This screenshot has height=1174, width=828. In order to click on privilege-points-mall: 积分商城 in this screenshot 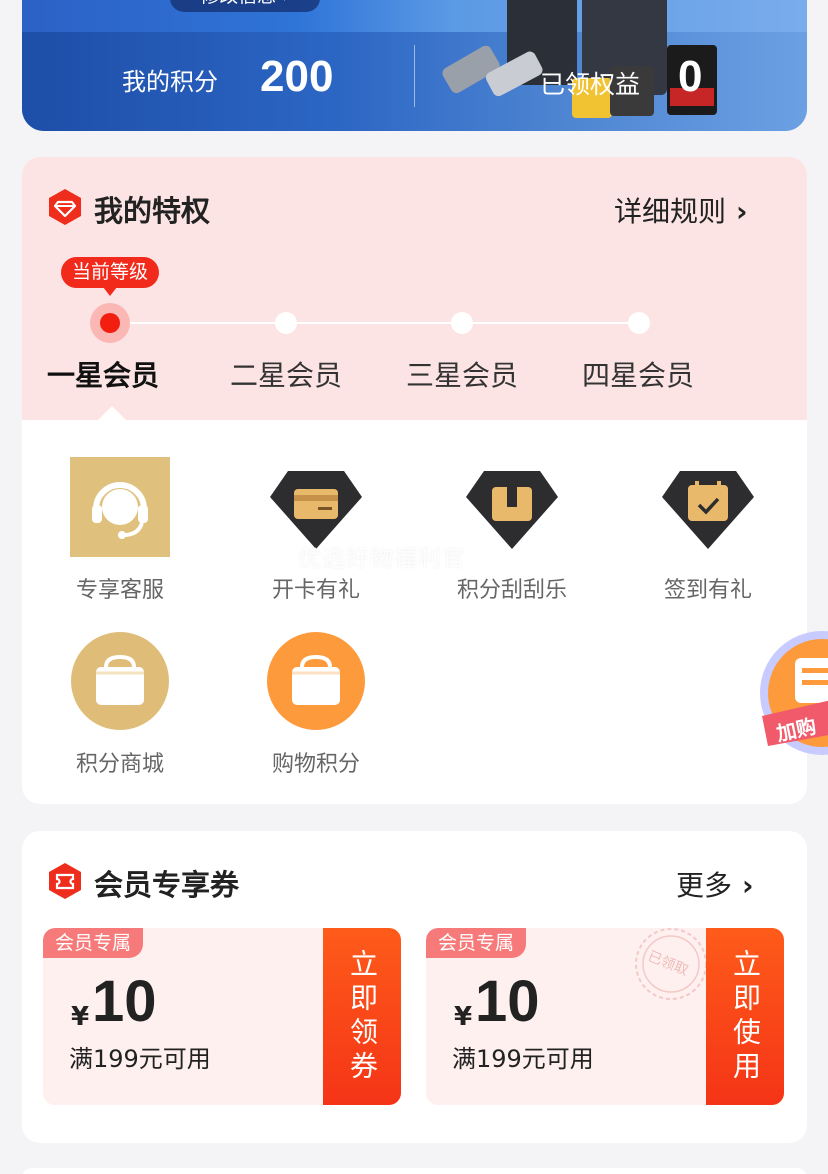, I will do `click(120, 704)`.